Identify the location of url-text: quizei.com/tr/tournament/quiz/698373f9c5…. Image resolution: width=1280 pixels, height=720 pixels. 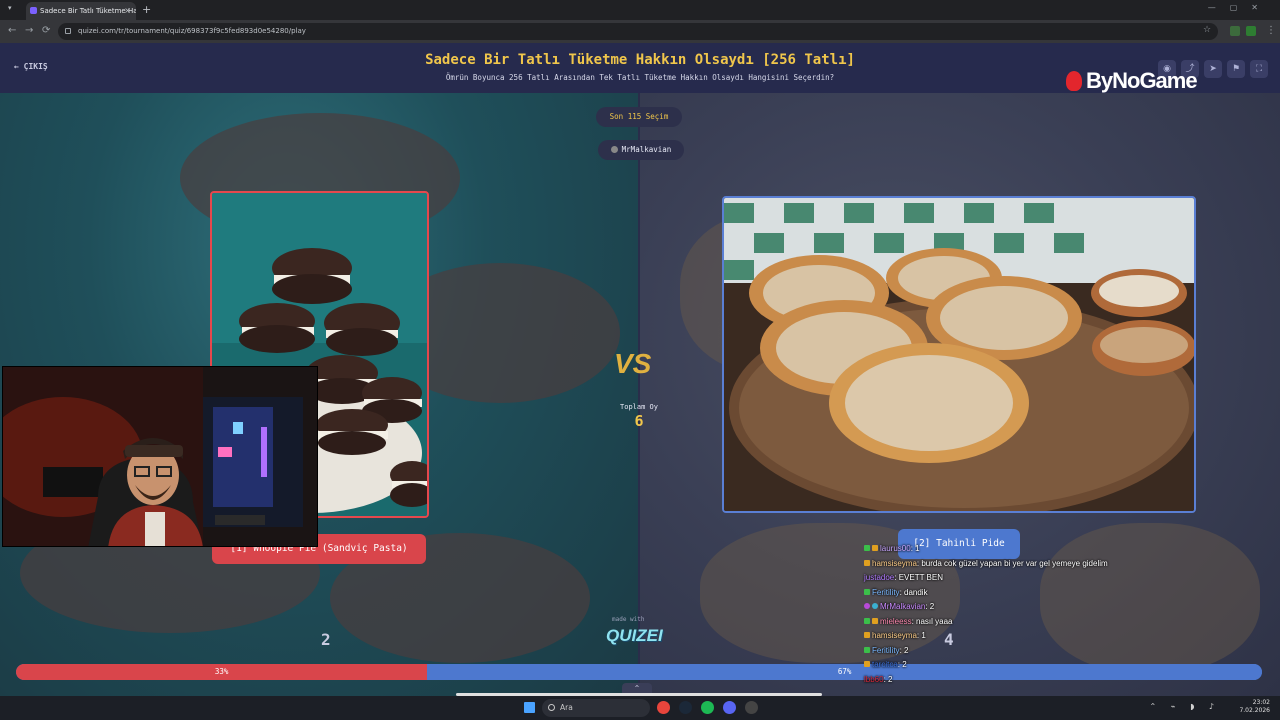
(192, 31).